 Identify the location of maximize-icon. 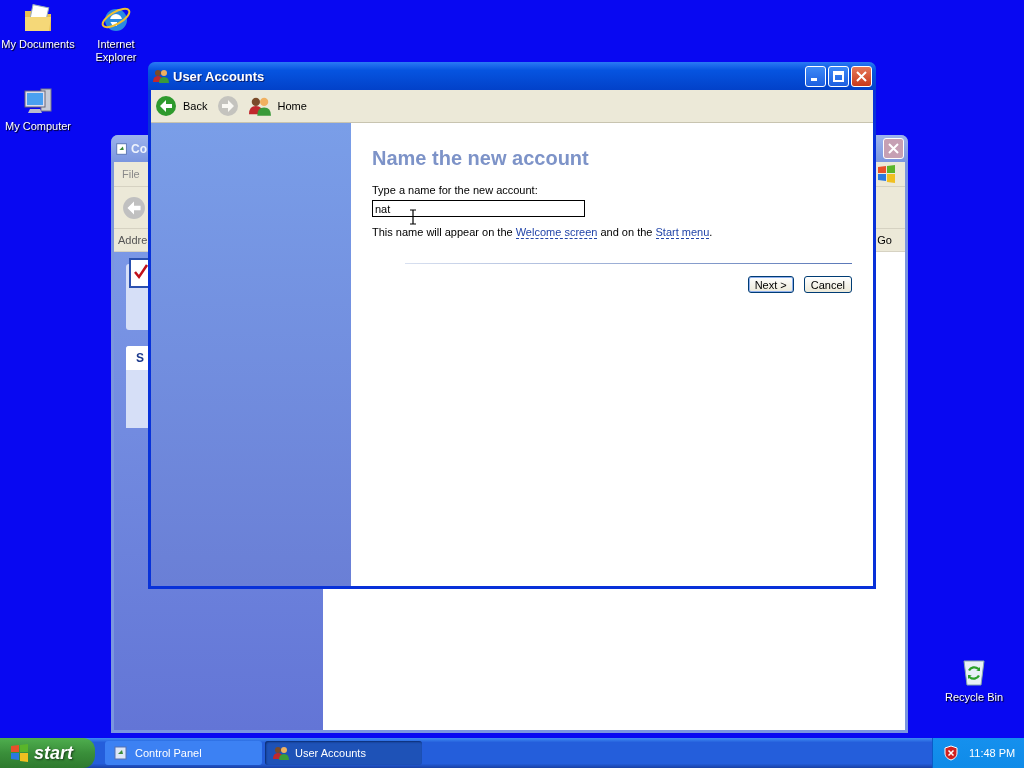
(838, 76).